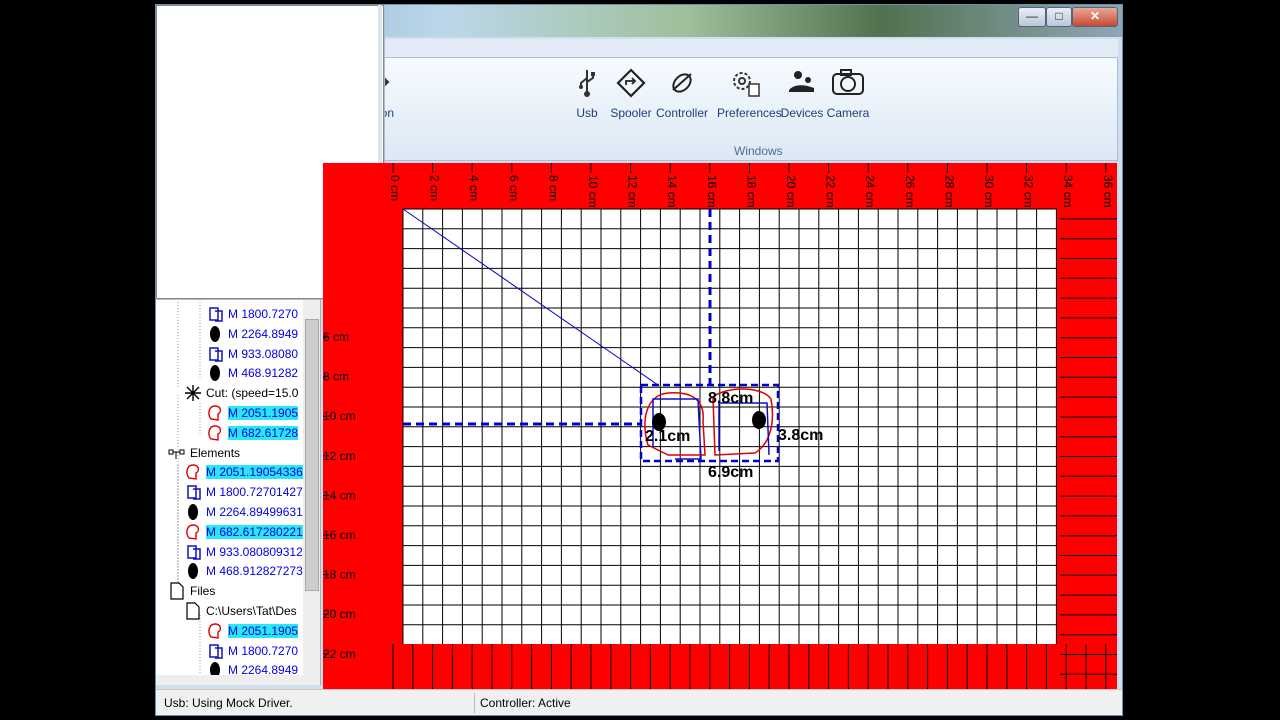 The height and width of the screenshot is (720, 1280). I want to click on top-ruler-label: 2 cm, so click(435, 188).